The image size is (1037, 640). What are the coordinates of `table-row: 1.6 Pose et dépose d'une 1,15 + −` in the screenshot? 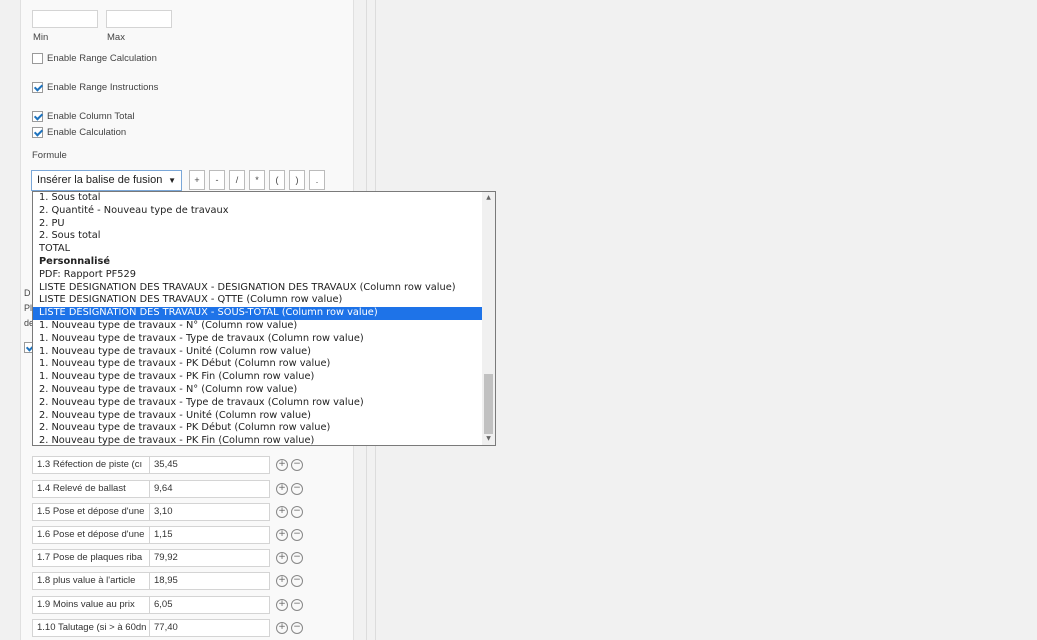 It's located at (167, 535).